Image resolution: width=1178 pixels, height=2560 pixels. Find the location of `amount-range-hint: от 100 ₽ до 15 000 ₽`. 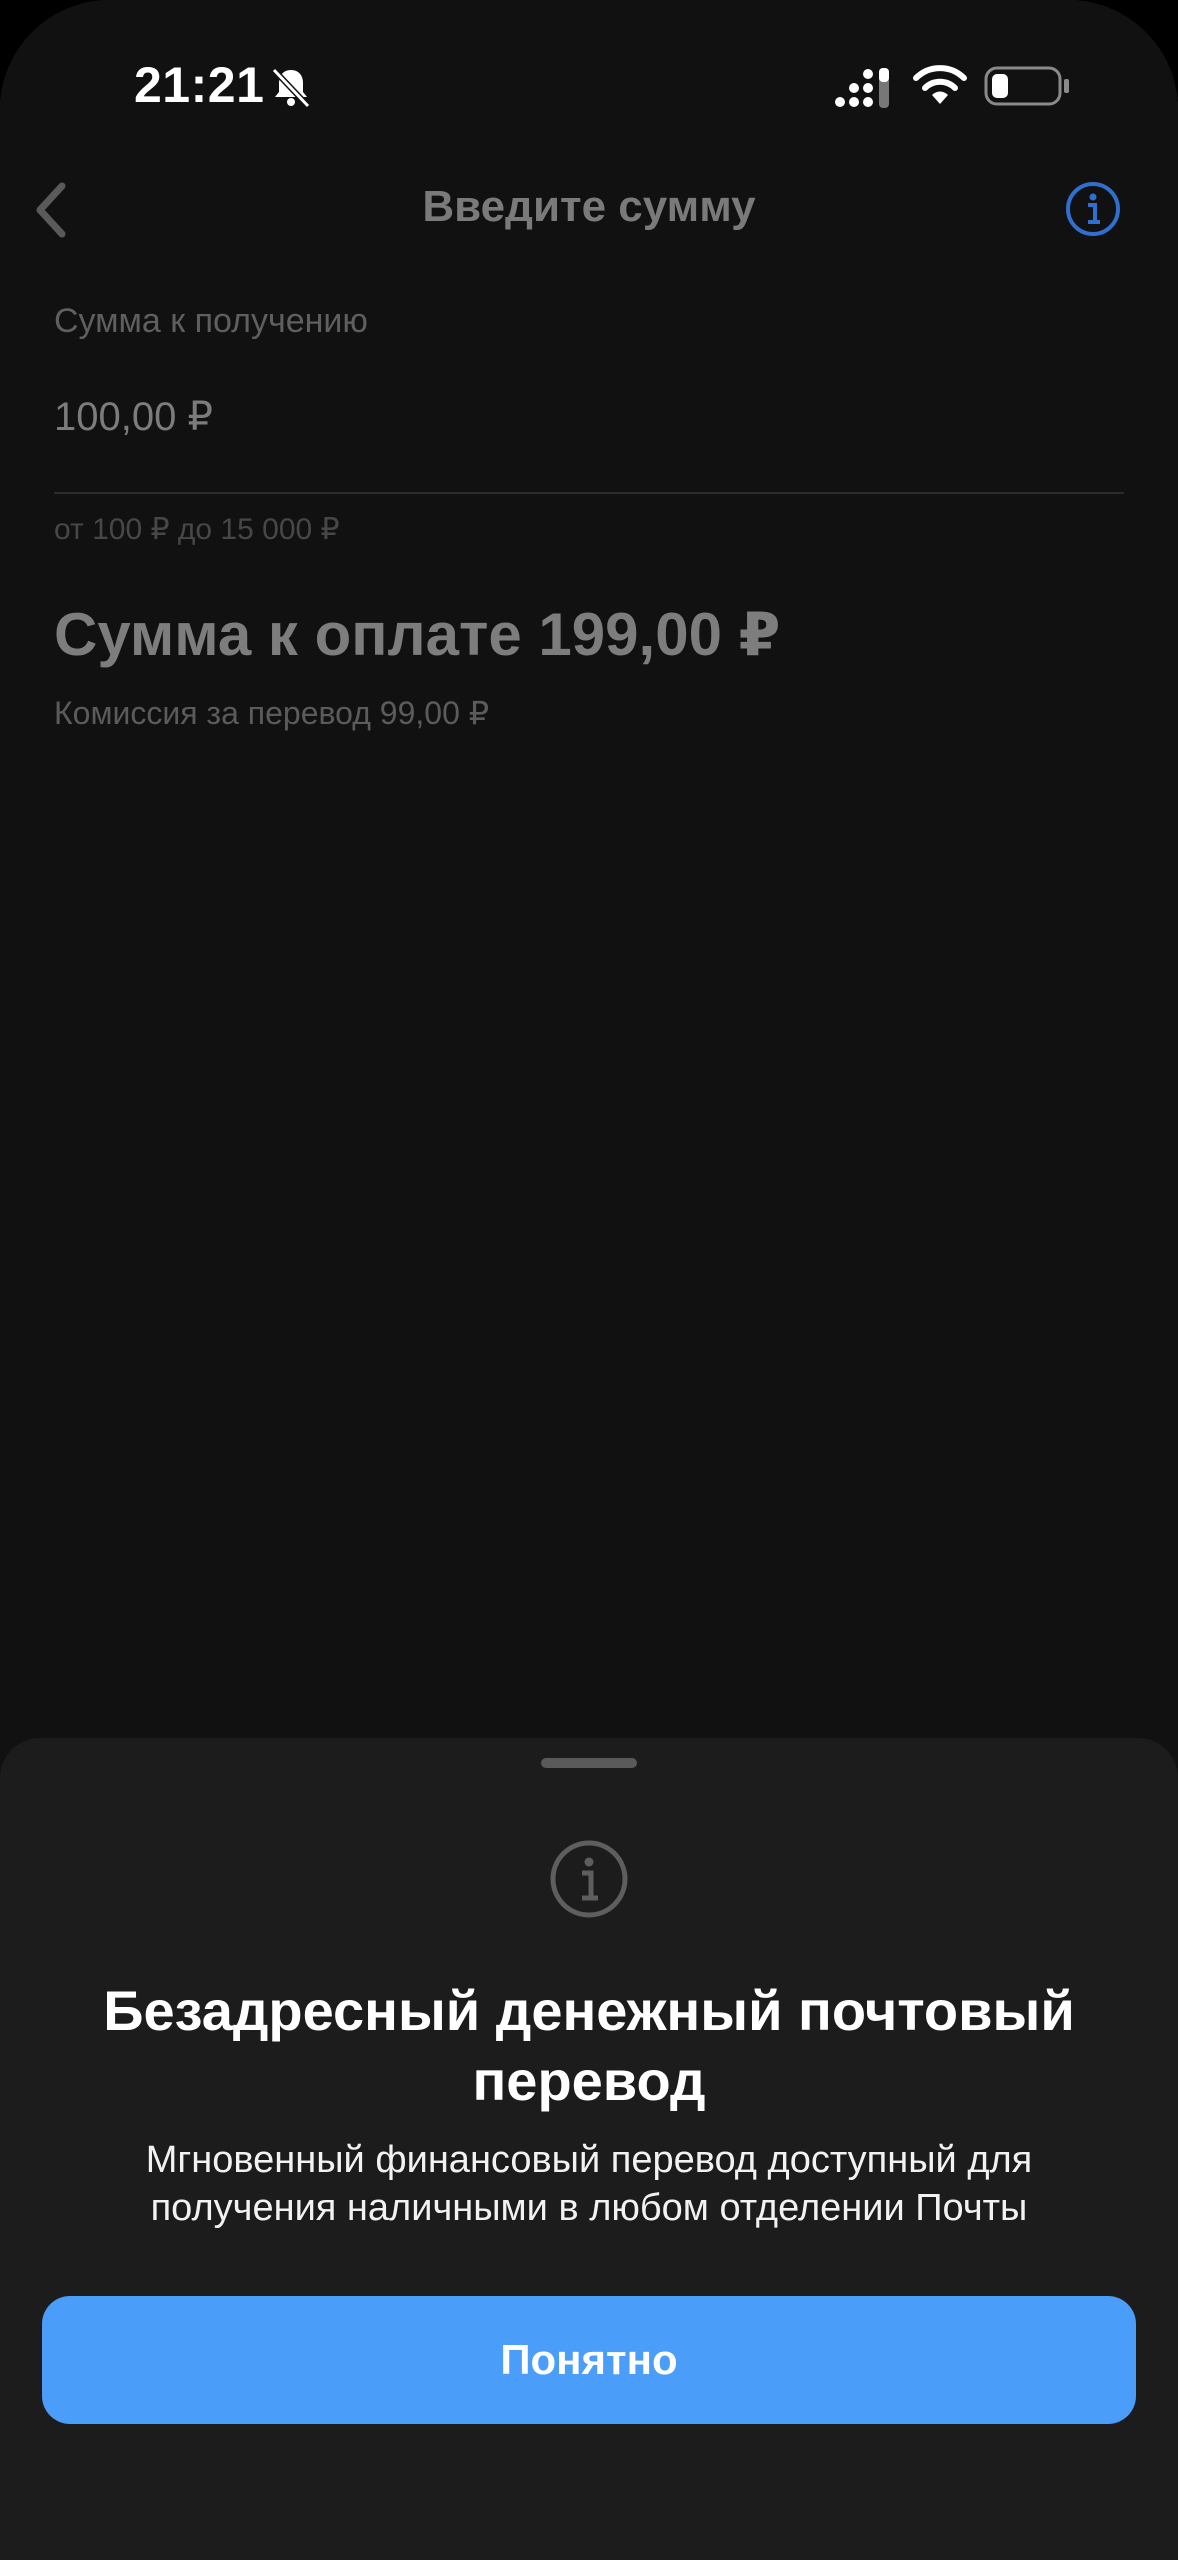

amount-range-hint: от 100 ₽ до 15 000 ₽ is located at coordinates (197, 529).